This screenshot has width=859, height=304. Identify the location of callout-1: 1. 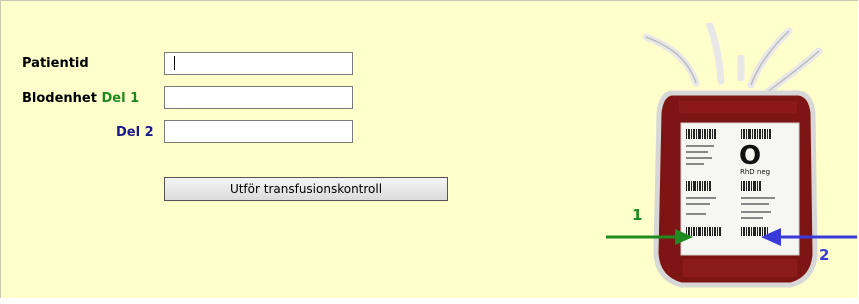
(637, 215).